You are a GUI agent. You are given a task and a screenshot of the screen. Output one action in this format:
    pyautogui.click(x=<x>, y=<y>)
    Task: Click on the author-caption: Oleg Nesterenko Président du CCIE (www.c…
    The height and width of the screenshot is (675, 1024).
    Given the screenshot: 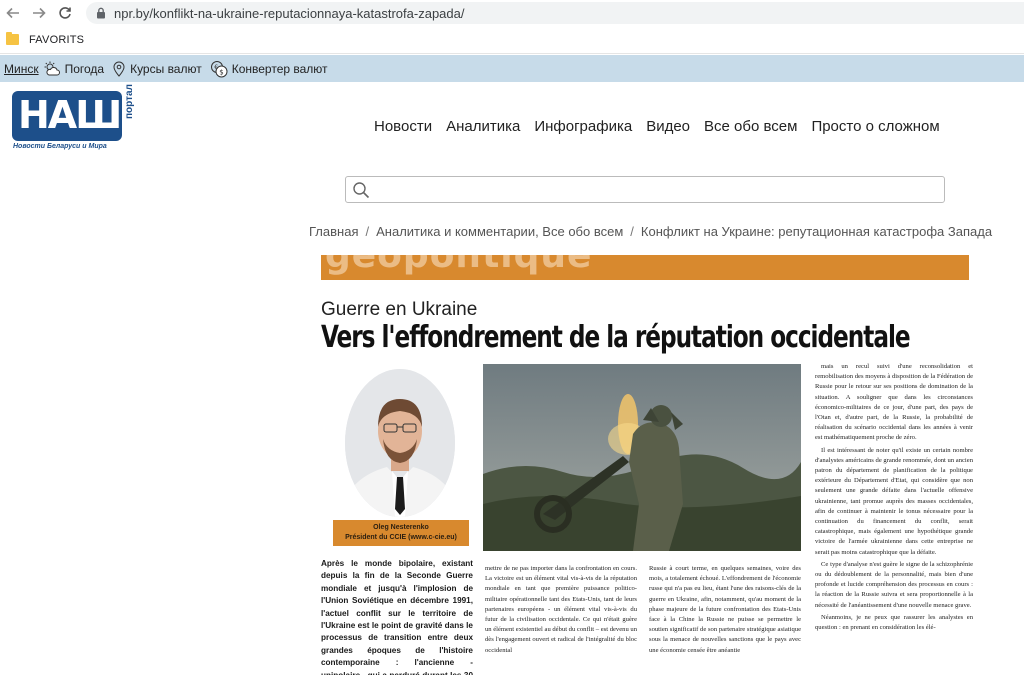 What is the action you would take?
    pyautogui.click(x=401, y=533)
    